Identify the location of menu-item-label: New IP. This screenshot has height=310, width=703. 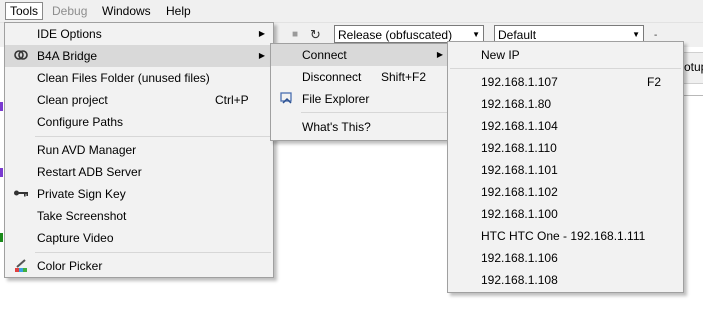
(500, 55).